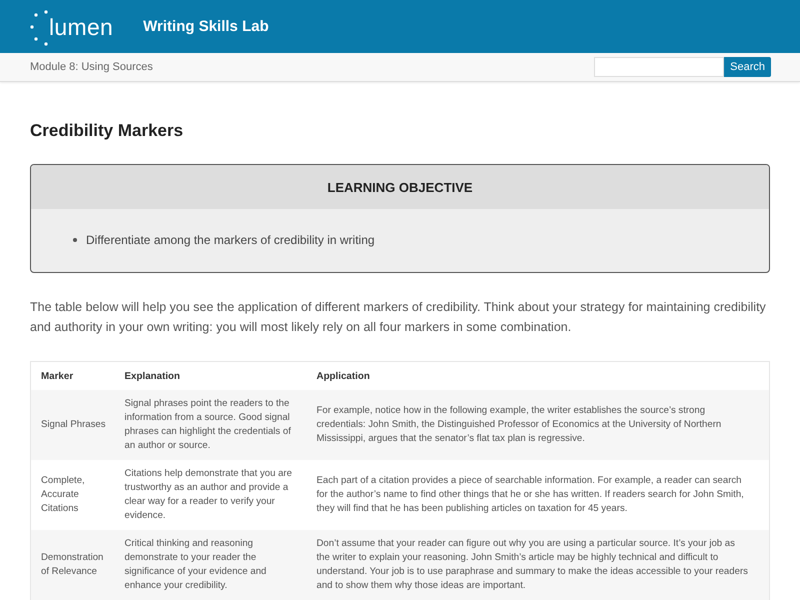 This screenshot has height=600, width=800. What do you see at coordinates (398, 317) in the screenshot?
I see `intro-paragraph: The table below will help you see the application of different markers of credibility. Think about your strategy for maintaining credibility and authority in your own writing: you will most likely rely on all four markers in some combination.` at bounding box center [398, 317].